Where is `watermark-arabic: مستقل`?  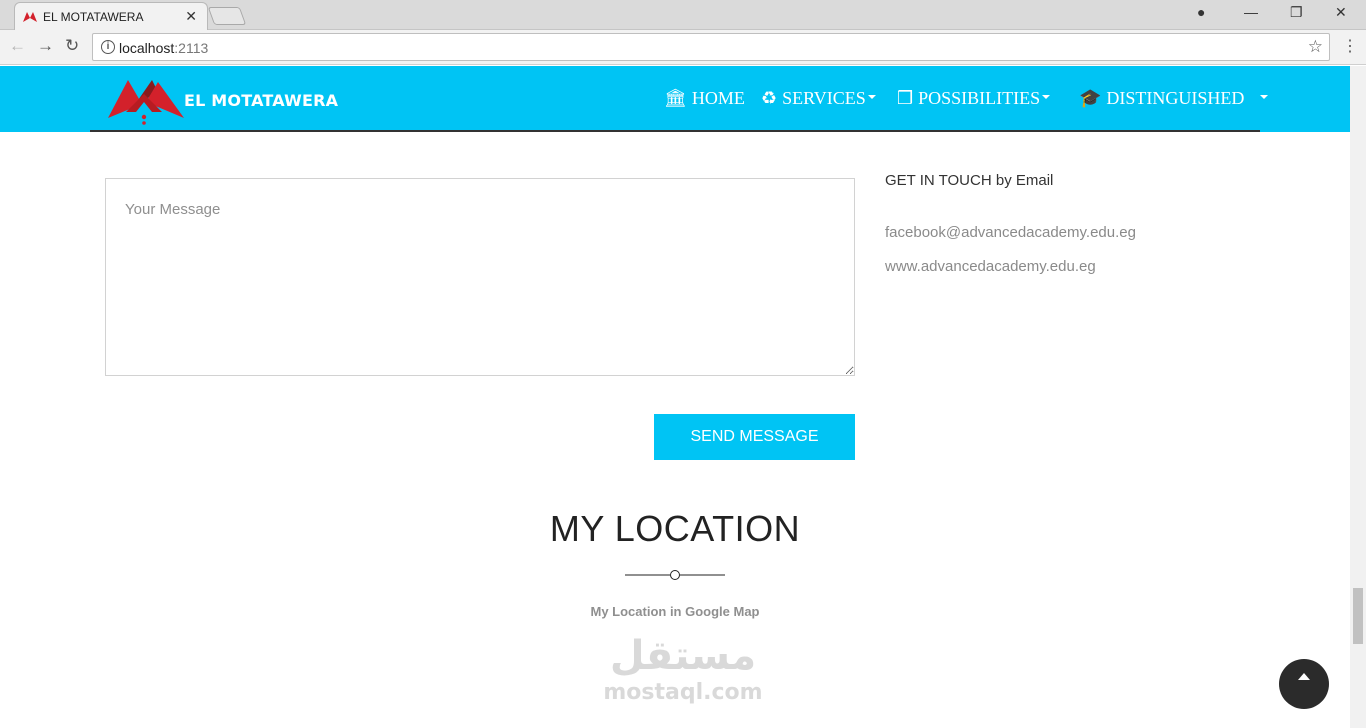 watermark-arabic: مستقل is located at coordinates (683, 656).